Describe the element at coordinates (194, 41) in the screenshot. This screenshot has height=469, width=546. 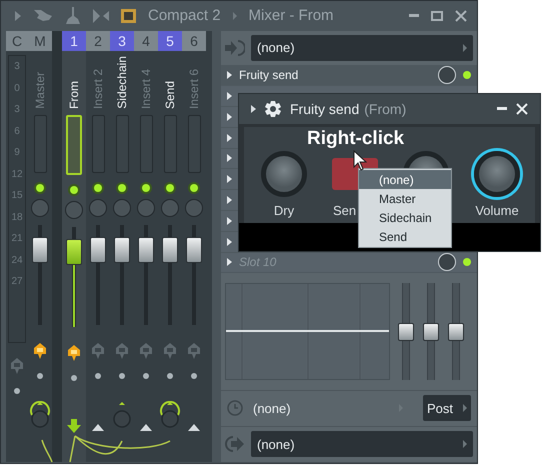
I see `track-number: 6` at that location.